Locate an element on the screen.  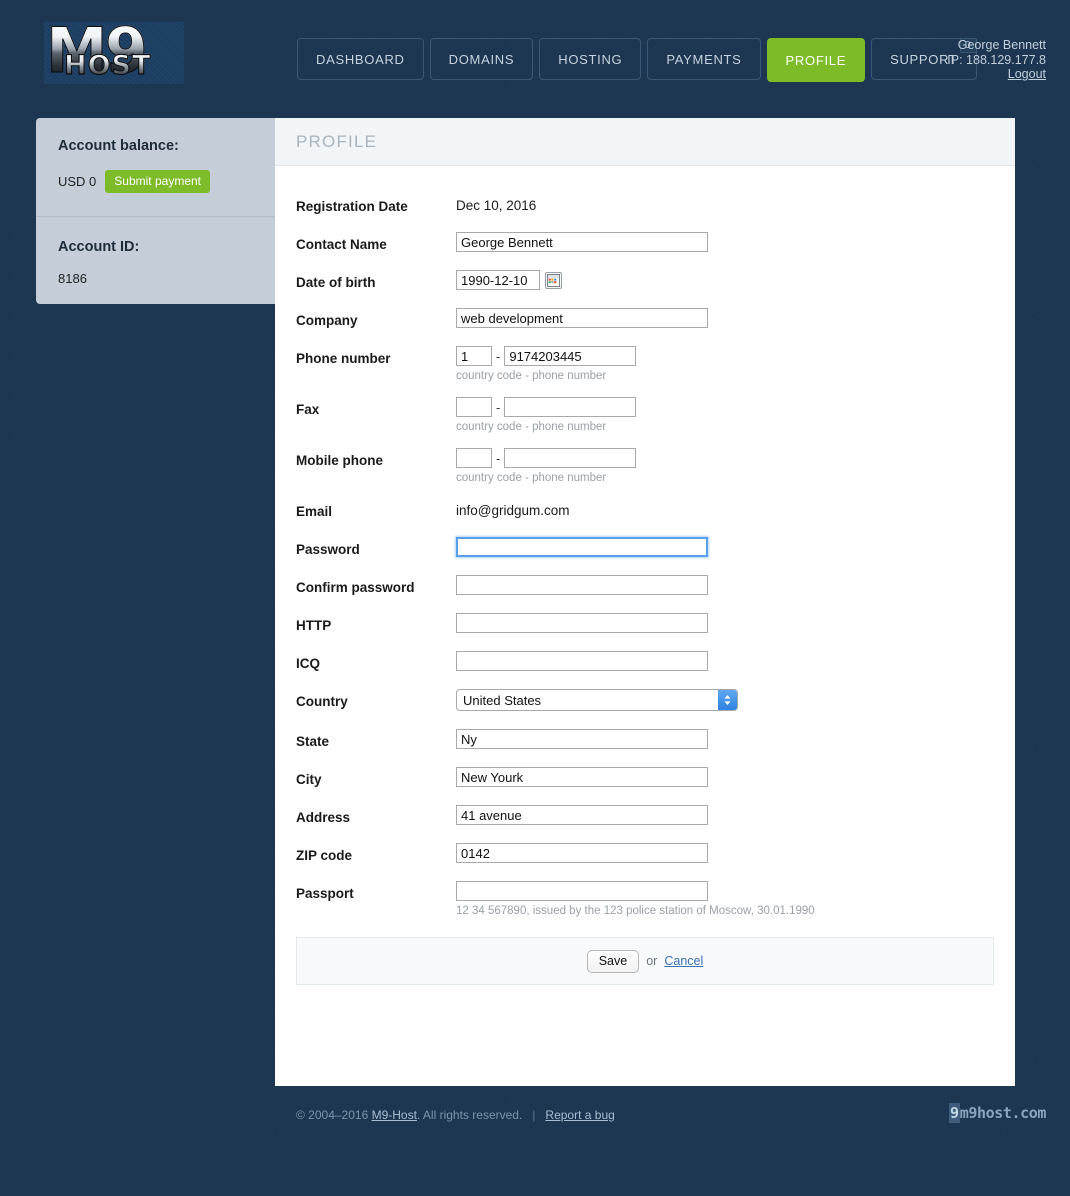
contact-name-input is located at coordinates (582, 242).